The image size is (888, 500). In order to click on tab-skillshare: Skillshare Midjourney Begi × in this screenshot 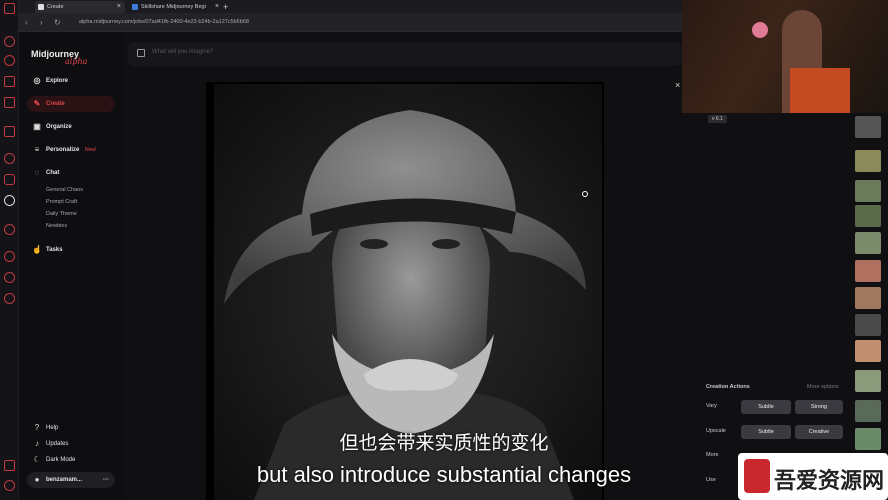, I will do `click(175, 7)`.